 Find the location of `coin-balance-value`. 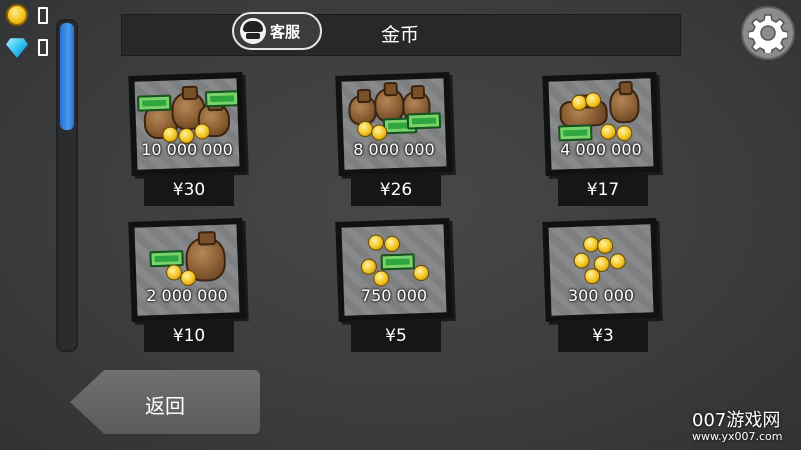

coin-balance-value is located at coordinates (43, 15).